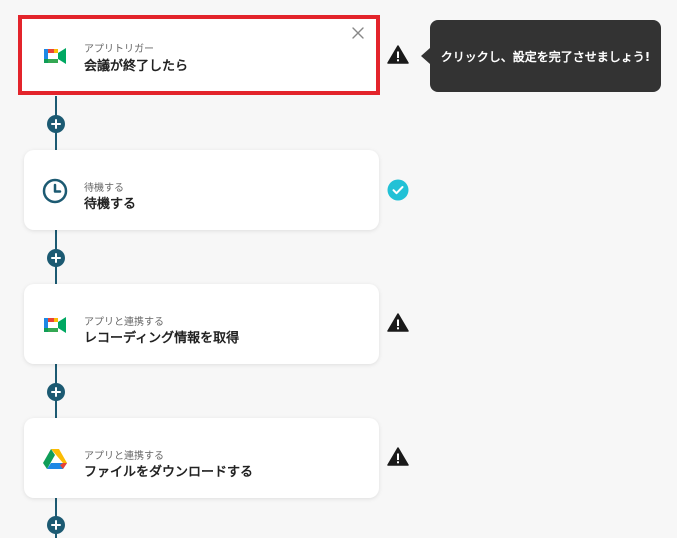  What do you see at coordinates (55, 459) in the screenshot?
I see `google-drive-icon` at bounding box center [55, 459].